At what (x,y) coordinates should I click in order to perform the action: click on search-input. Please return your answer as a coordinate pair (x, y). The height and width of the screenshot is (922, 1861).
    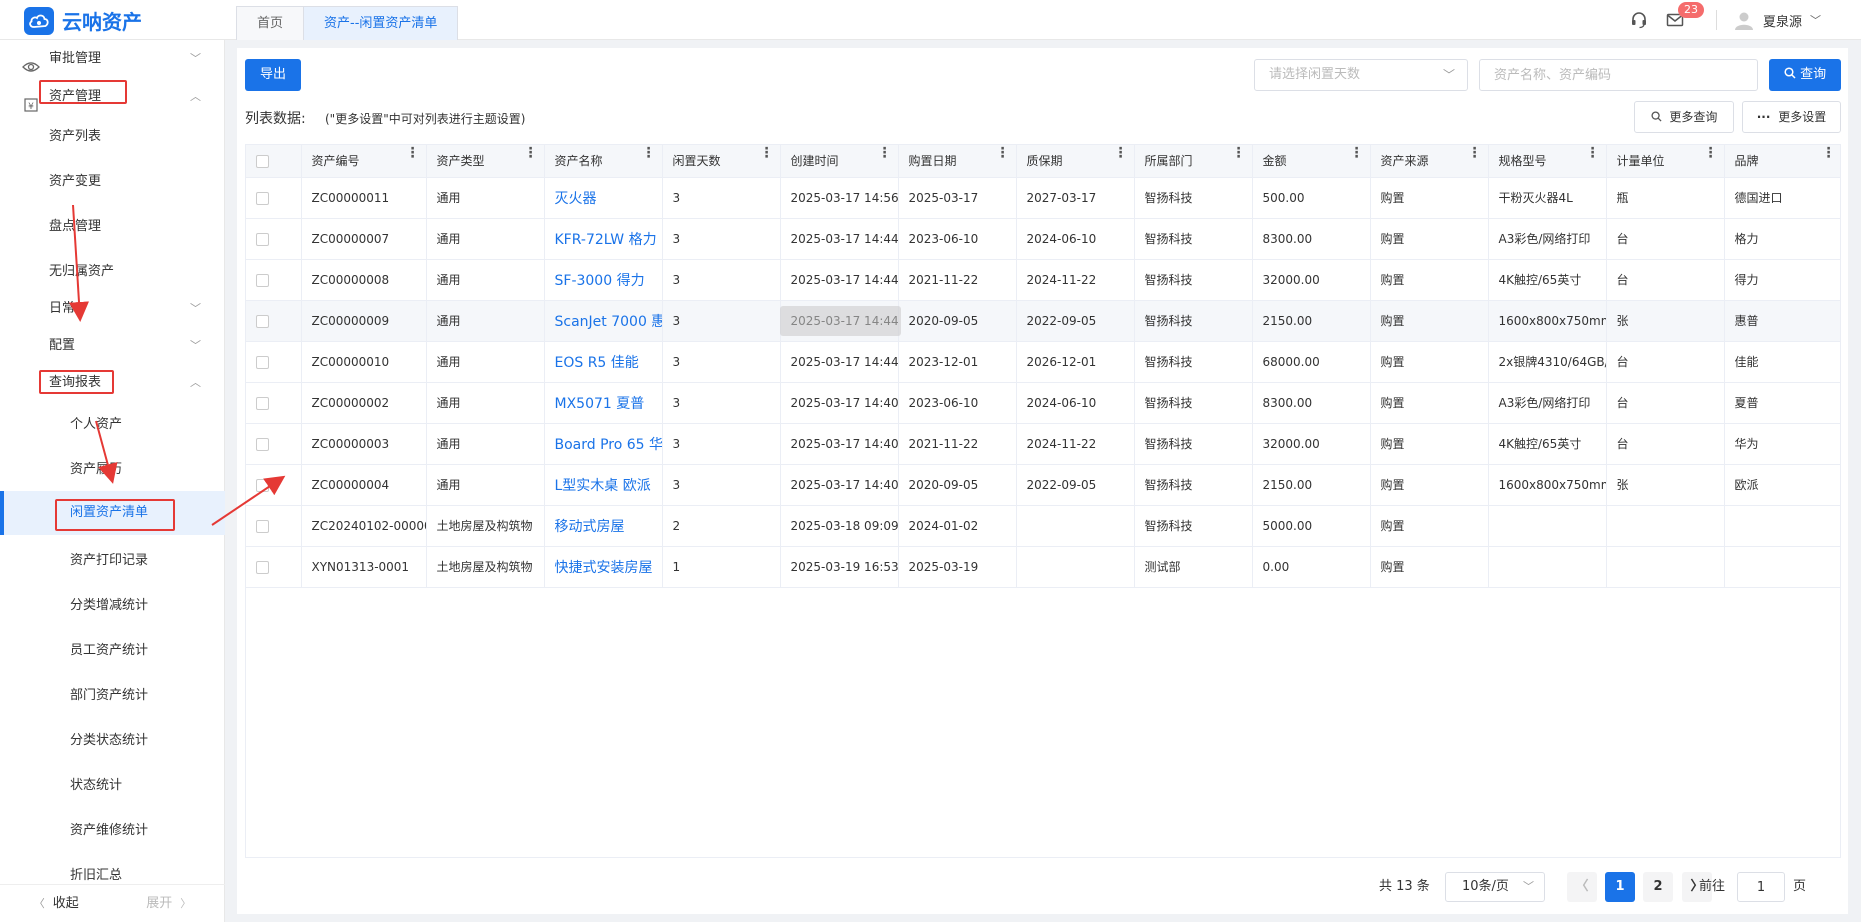
    Looking at the image, I should click on (1618, 75).